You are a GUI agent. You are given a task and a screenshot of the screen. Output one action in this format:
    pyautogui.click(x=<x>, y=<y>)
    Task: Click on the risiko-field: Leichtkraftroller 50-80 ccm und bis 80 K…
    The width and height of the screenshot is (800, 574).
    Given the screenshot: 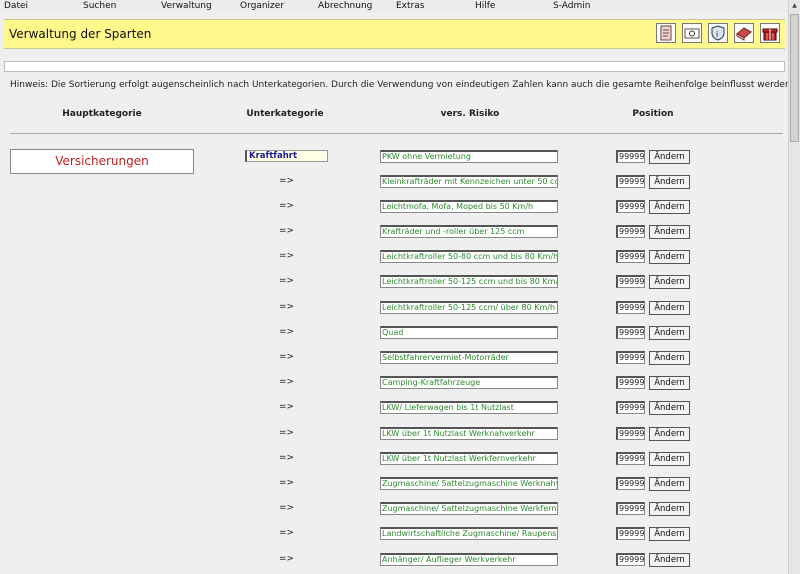 What is the action you would take?
    pyautogui.click(x=469, y=256)
    